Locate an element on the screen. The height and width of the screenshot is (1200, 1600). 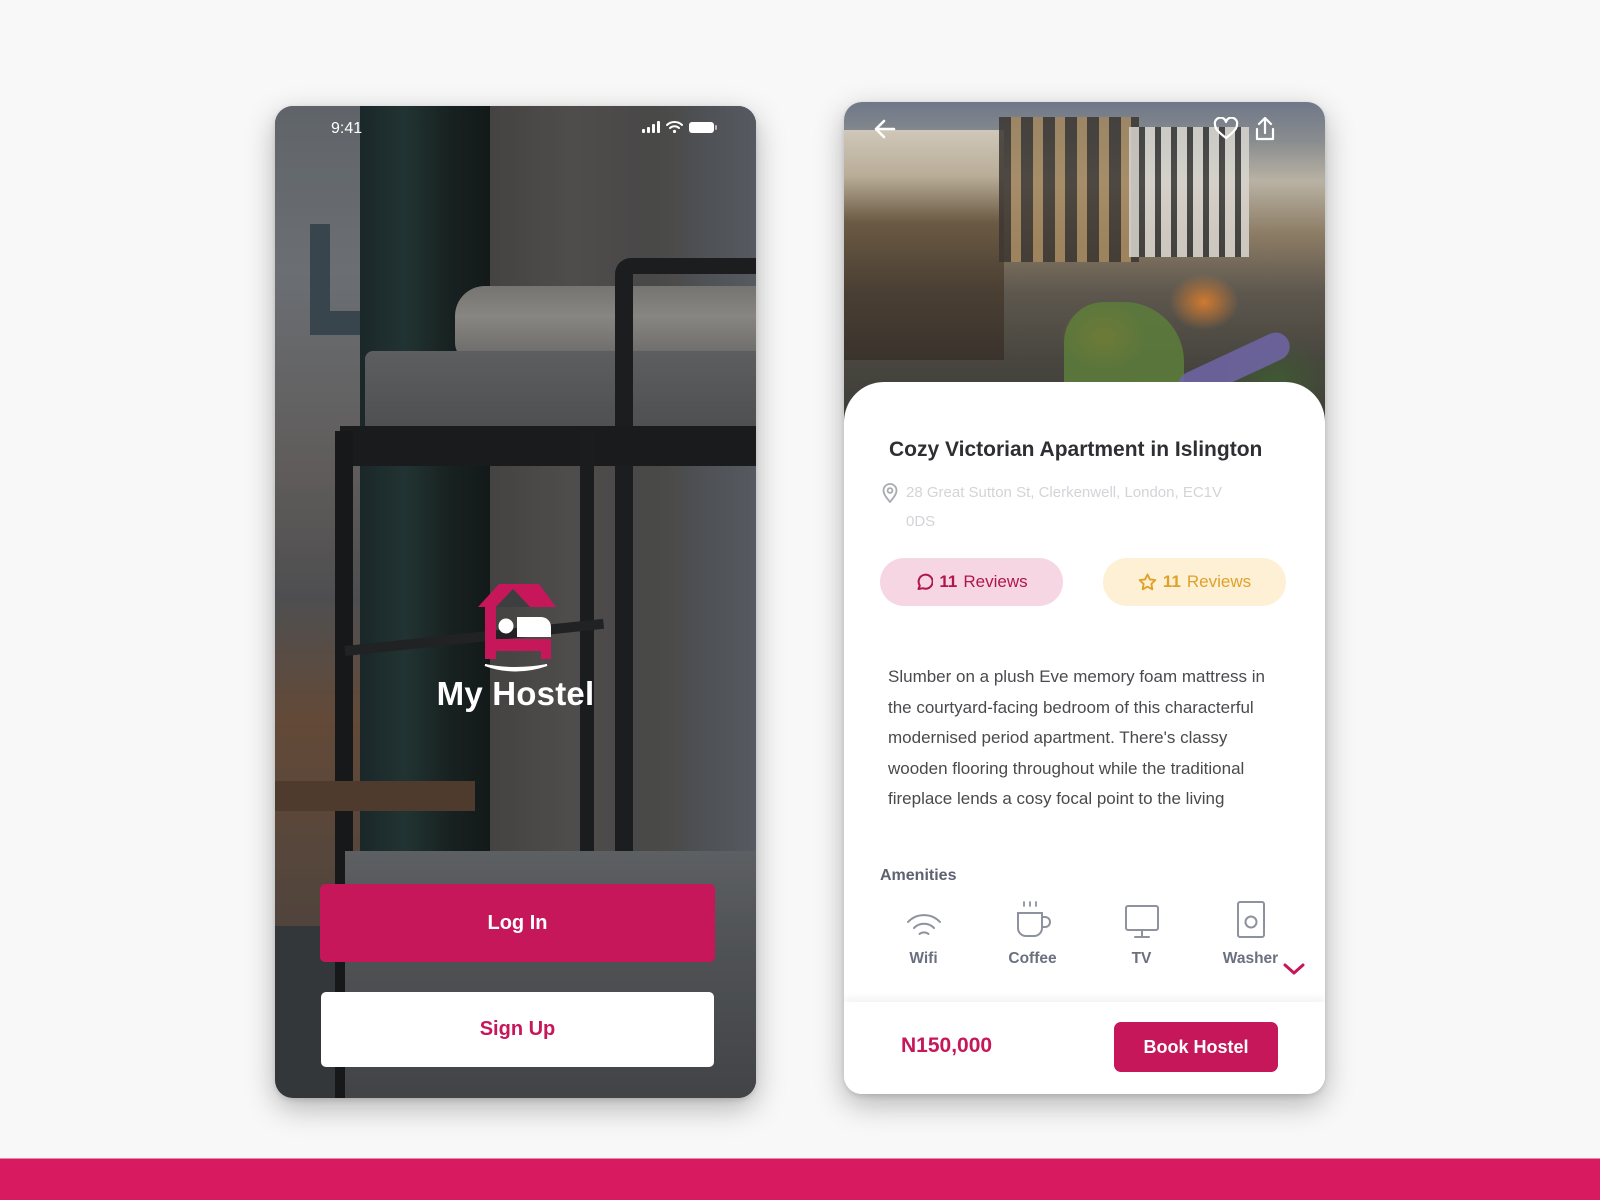
status-bar: 9:41 is located at coordinates (515, 128).